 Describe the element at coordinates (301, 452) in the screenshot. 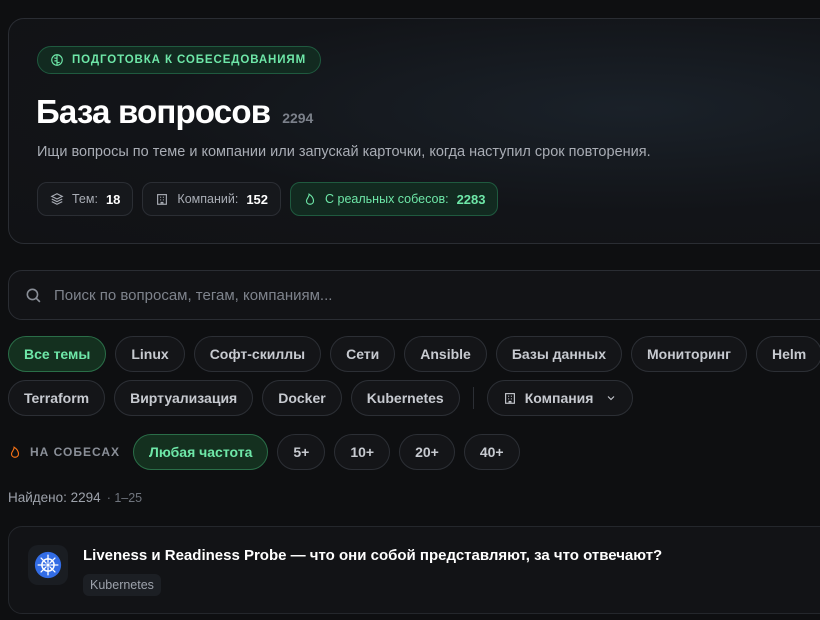

I see `frequency-5plus: 5+` at that location.